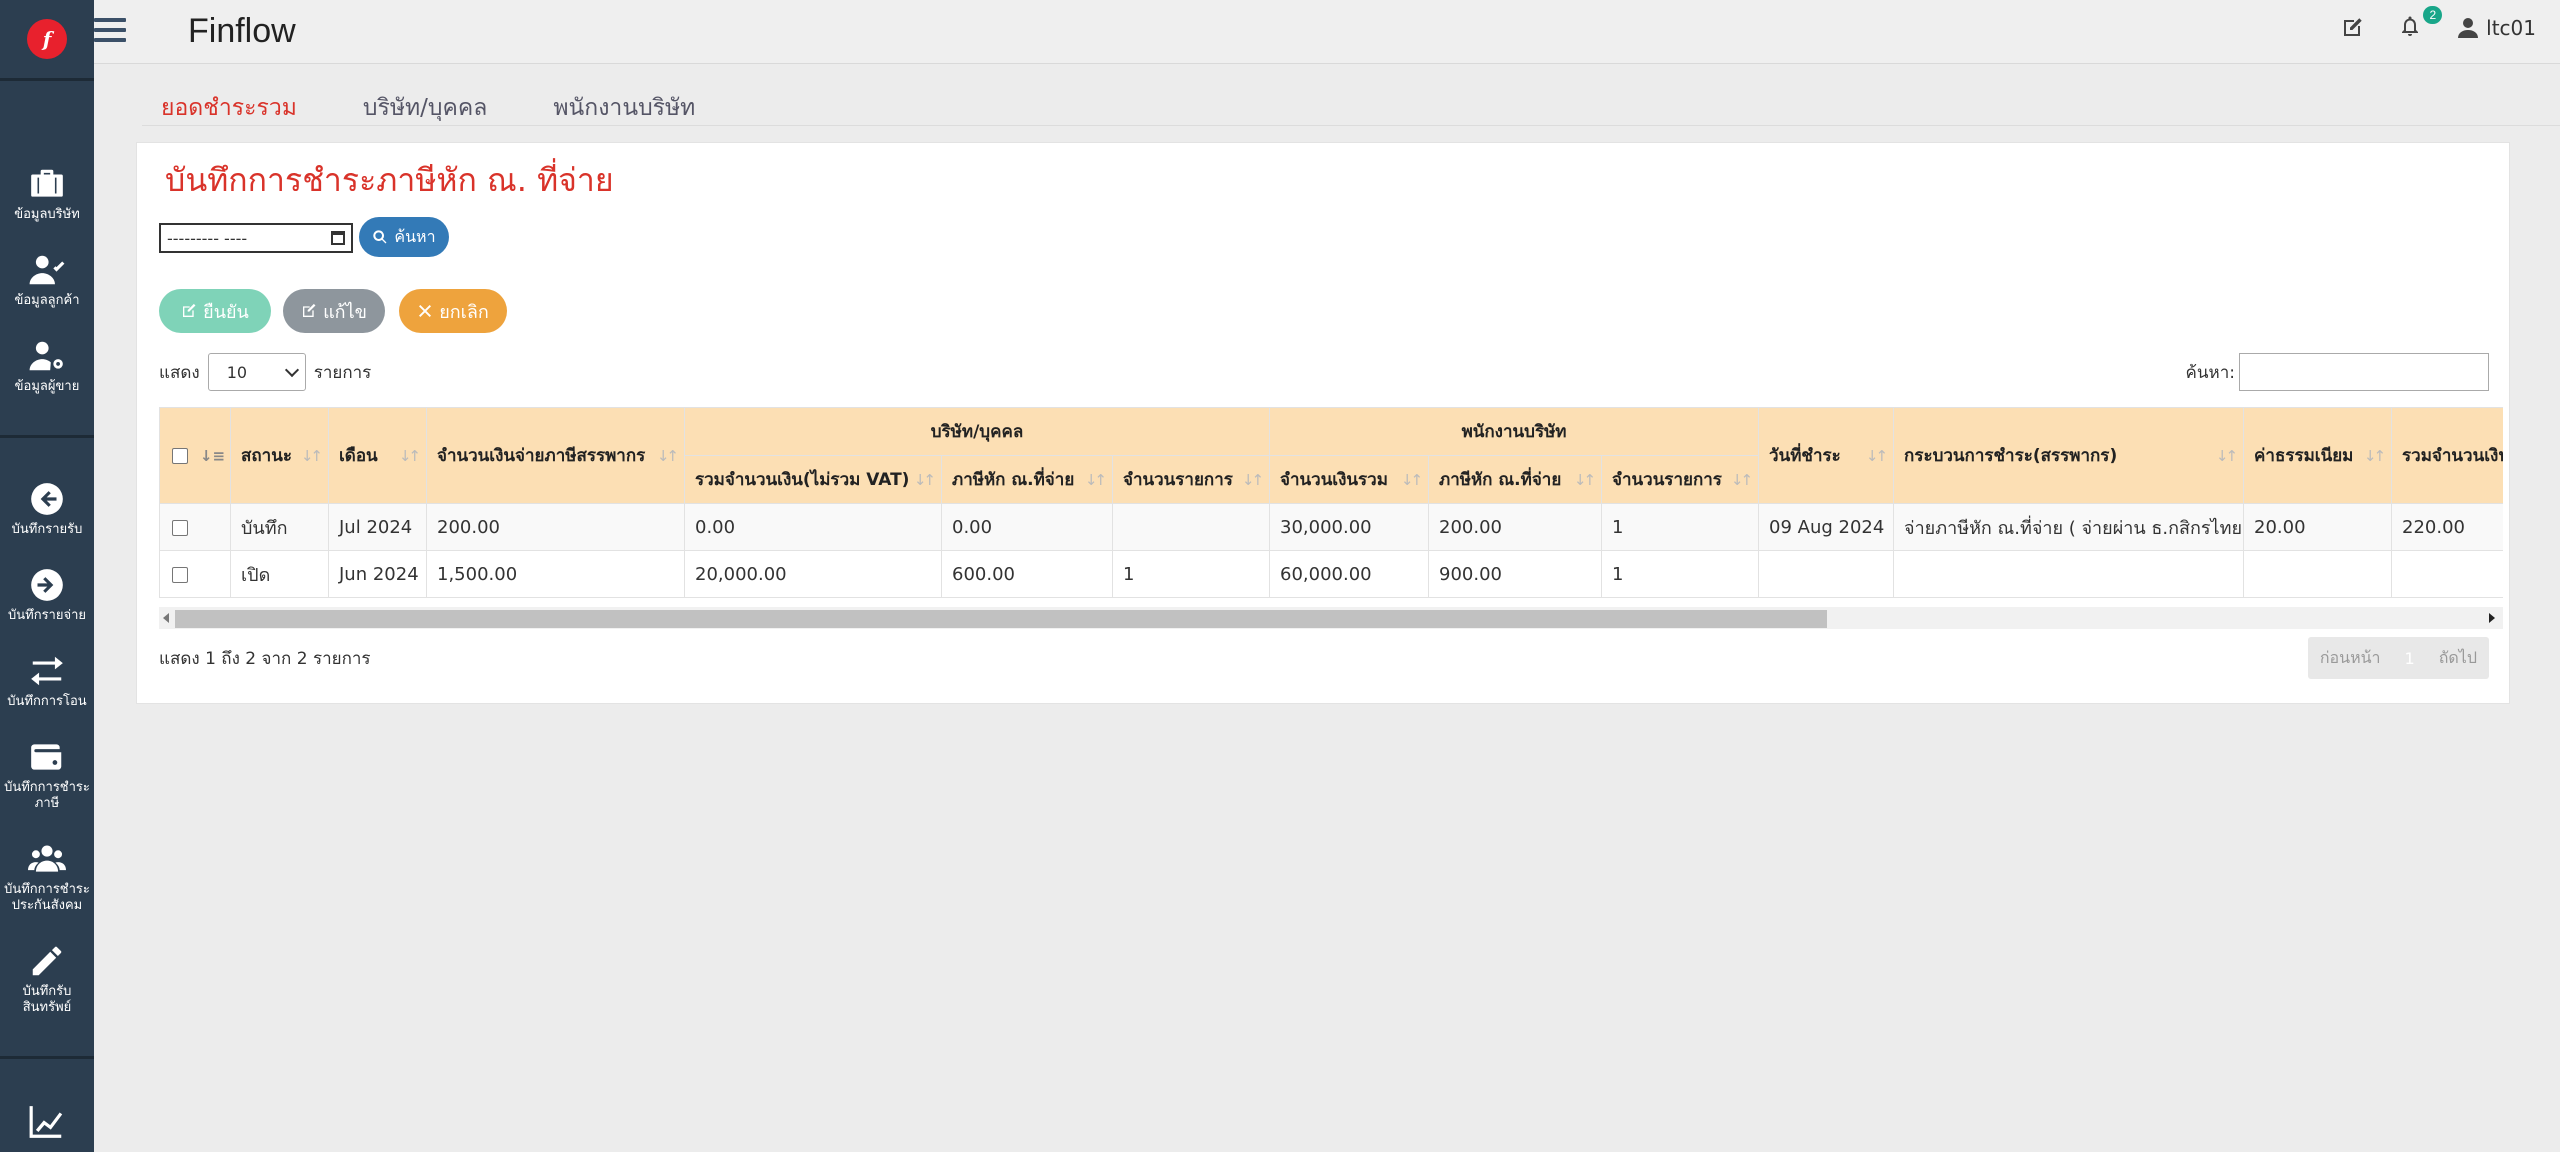 The image size is (2560, 1152). I want to click on sidebar-item-label: บันทึกรับ สินทรัพย์, so click(47, 999).